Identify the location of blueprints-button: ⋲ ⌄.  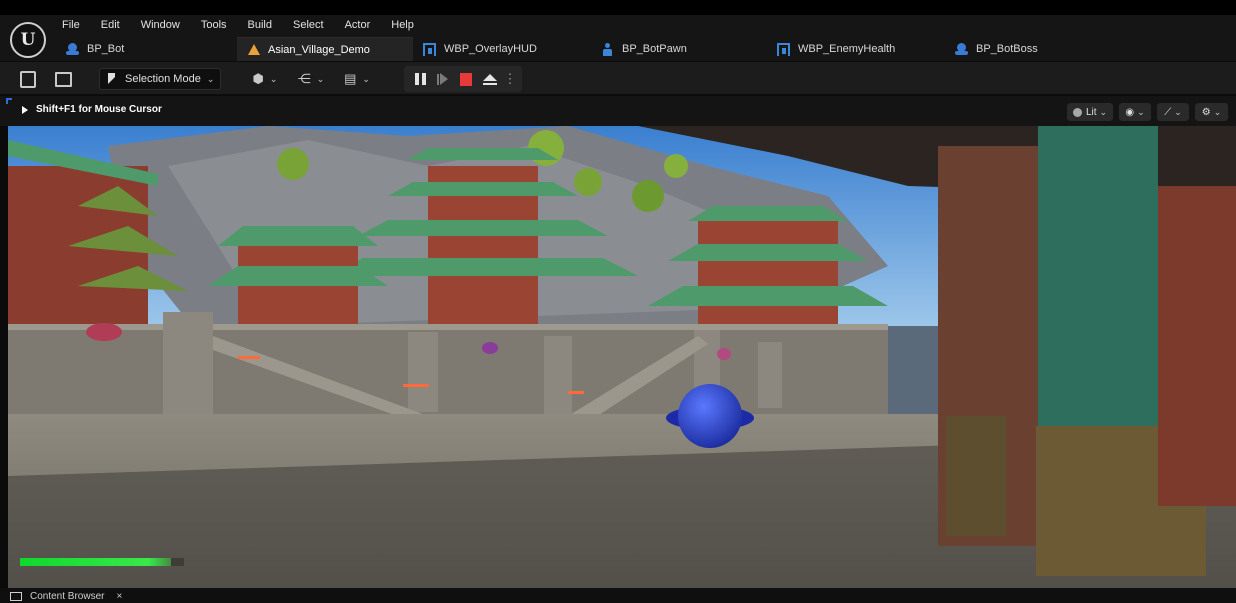
(311, 79).